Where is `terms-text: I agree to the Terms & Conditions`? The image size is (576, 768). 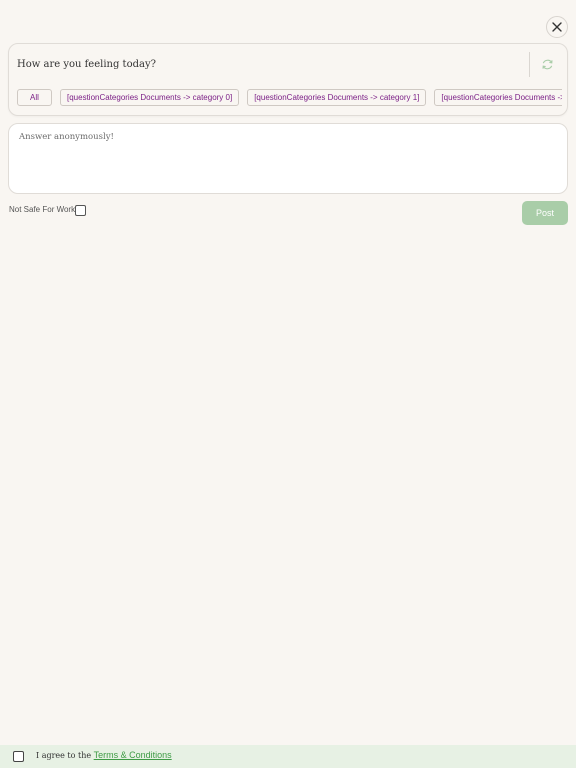
terms-text: I agree to the Terms & Conditions is located at coordinates (104, 755).